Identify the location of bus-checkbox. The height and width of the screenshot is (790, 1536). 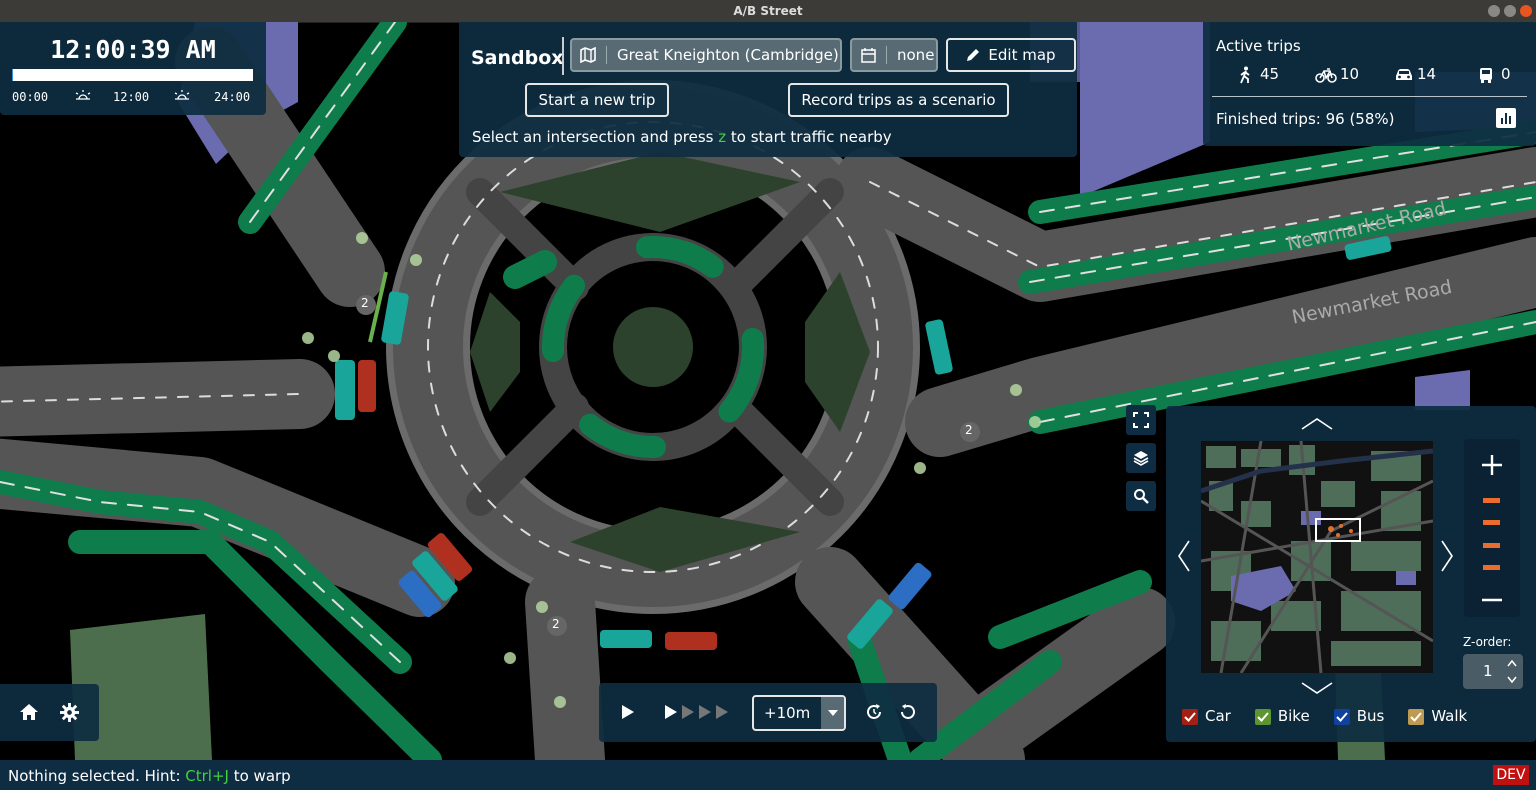
(1341, 716).